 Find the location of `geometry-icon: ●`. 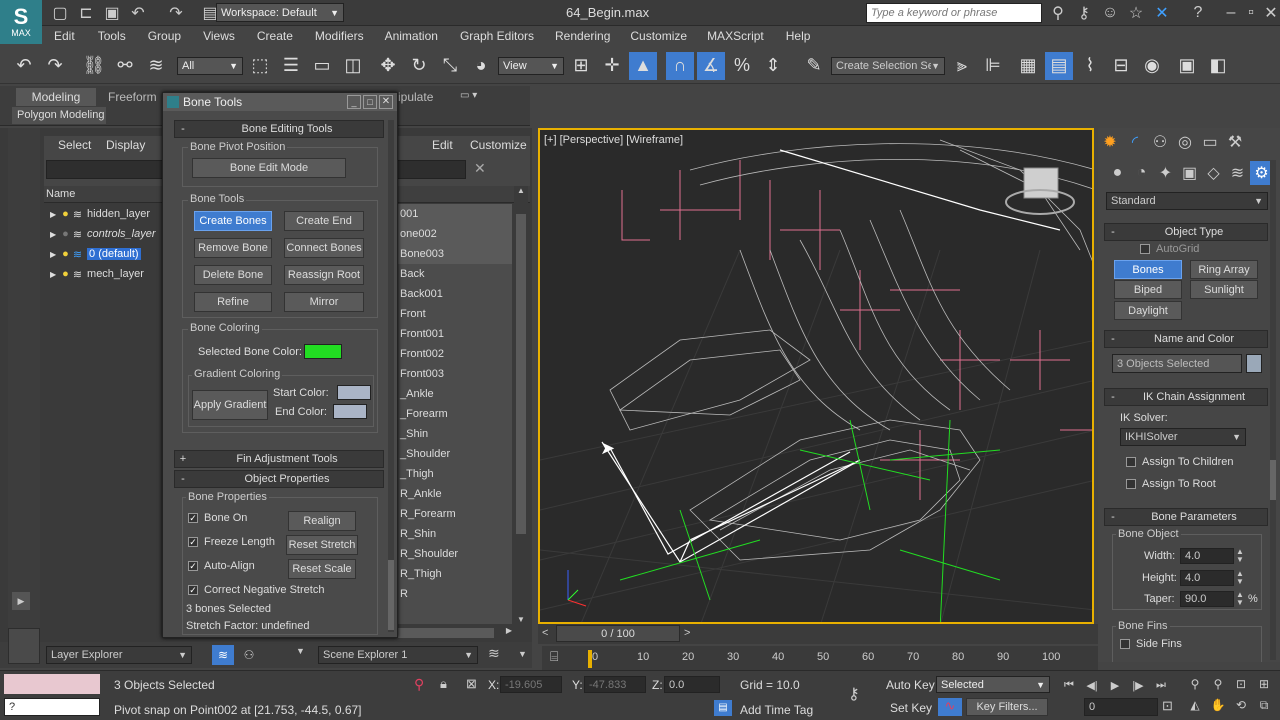

geometry-icon: ● is located at coordinates (1117, 173).